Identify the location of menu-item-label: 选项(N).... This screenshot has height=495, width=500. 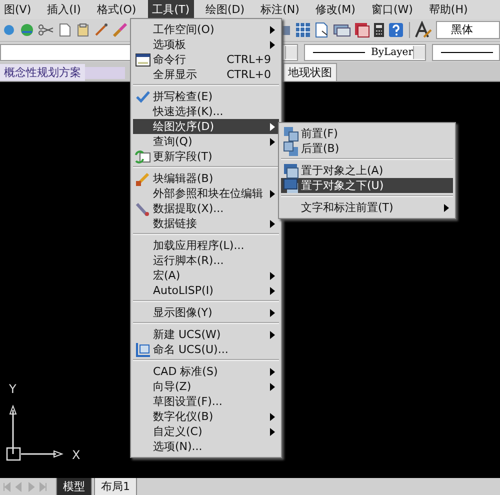
(177, 446).